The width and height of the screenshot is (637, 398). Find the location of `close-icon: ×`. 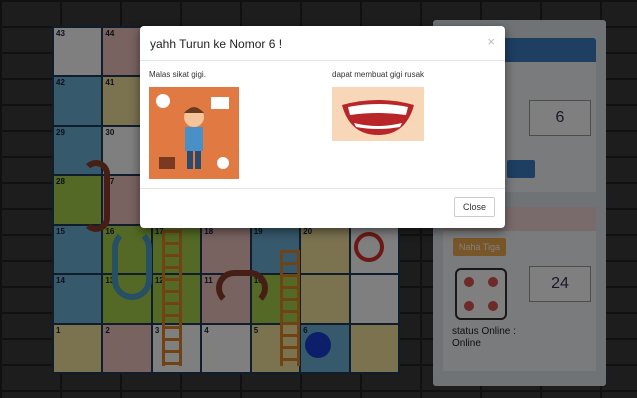

close-icon: × is located at coordinates (491, 41).